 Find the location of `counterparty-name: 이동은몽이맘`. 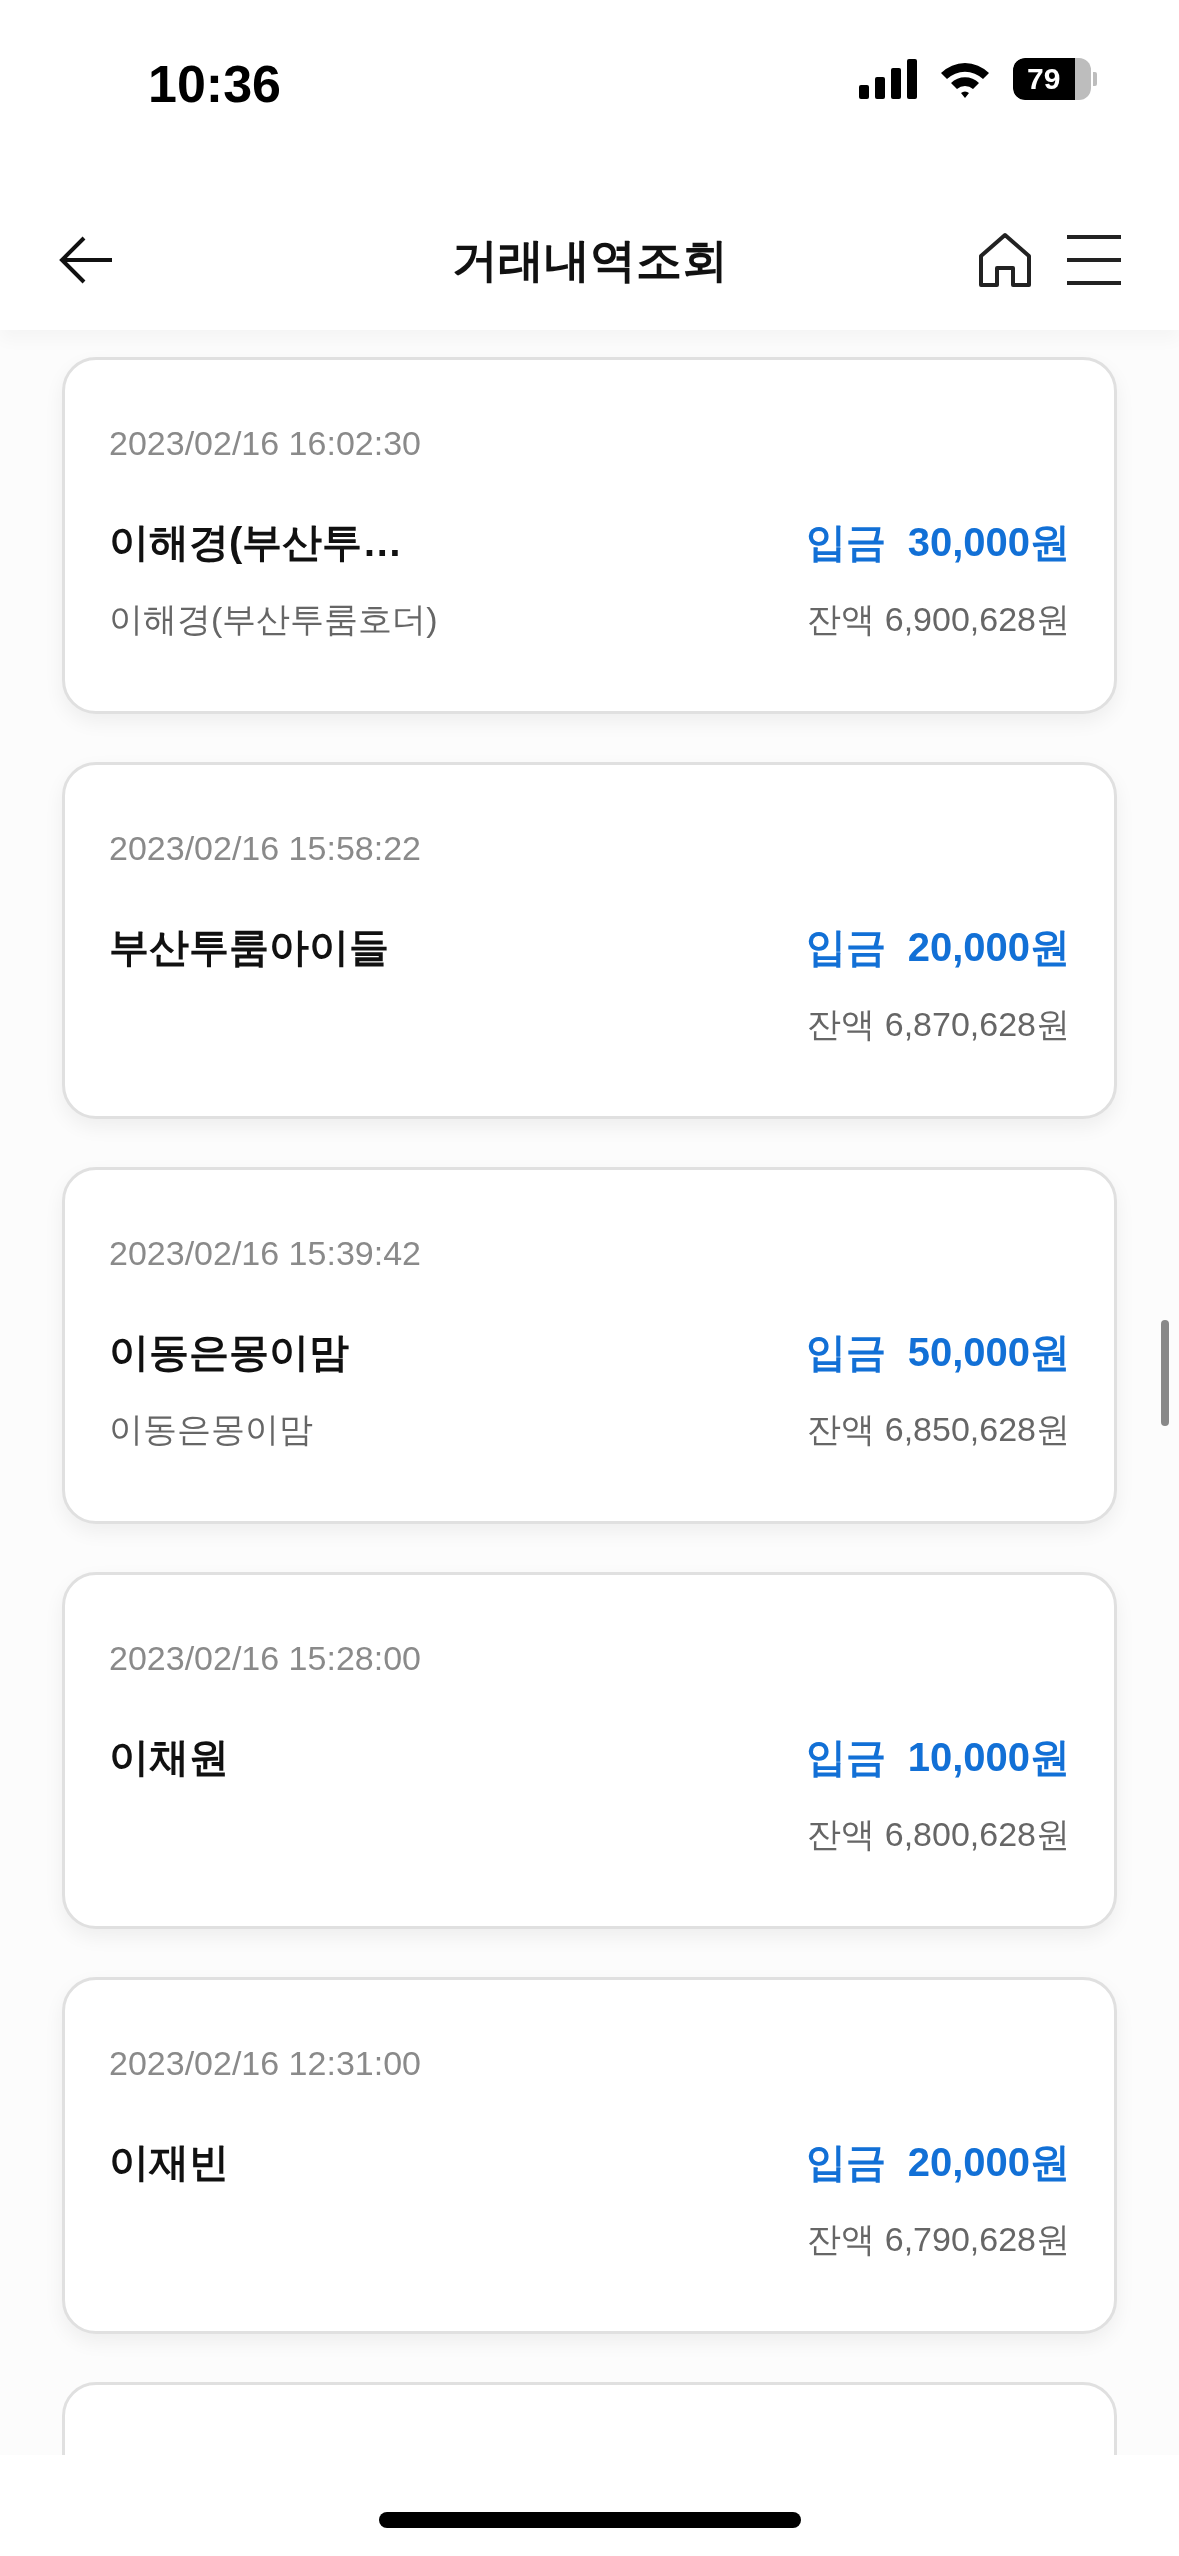

counterparty-name: 이동은몽이맘 is located at coordinates (229, 1352).